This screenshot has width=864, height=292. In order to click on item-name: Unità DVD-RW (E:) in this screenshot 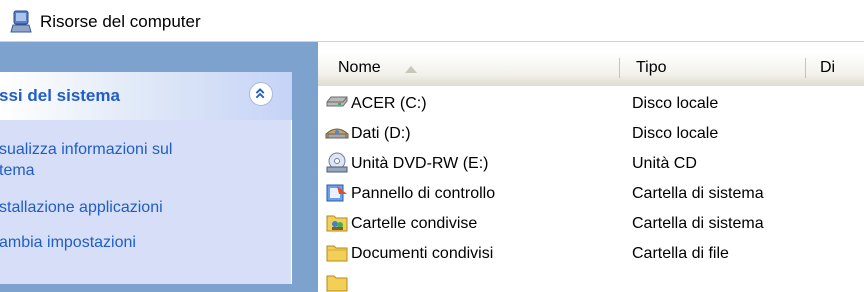, I will do `click(420, 163)`.